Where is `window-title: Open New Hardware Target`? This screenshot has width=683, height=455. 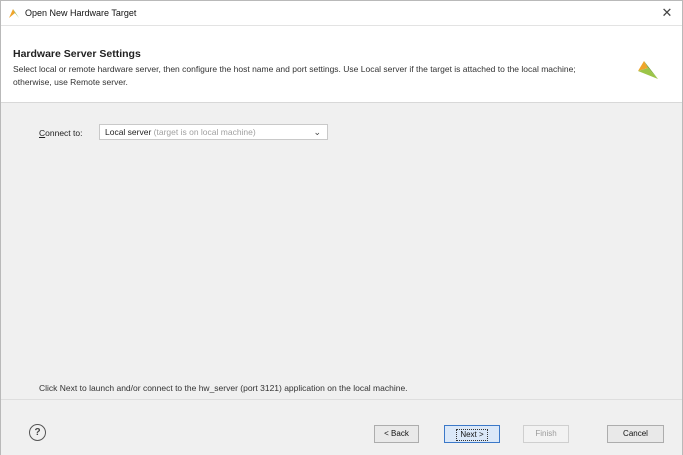 window-title: Open New Hardware Target is located at coordinates (81, 13).